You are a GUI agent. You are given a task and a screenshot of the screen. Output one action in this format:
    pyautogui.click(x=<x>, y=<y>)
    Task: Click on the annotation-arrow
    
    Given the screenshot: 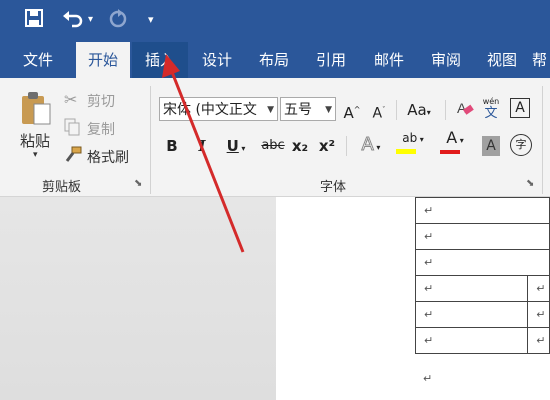 What is the action you would take?
    pyautogui.click(x=203, y=153)
    